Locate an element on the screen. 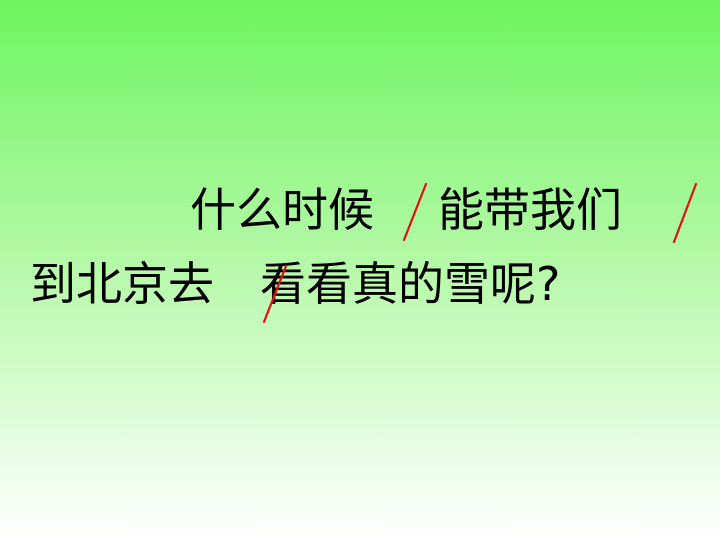 Image resolution: width=720 pixels, height=540 pixels. phrase-to-beijing: 到北京去 is located at coordinates (122, 284).